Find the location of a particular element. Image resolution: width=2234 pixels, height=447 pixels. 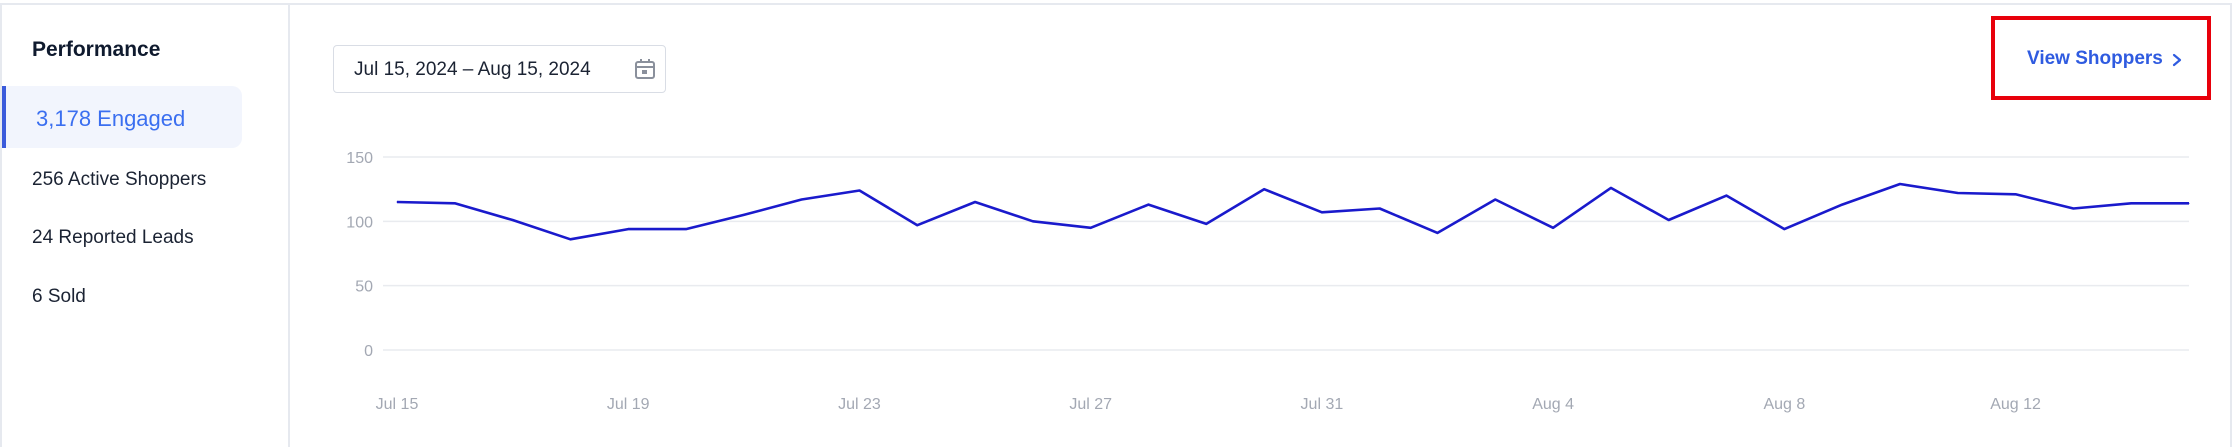

x-tick-label: Jul 19 is located at coordinates (628, 404).